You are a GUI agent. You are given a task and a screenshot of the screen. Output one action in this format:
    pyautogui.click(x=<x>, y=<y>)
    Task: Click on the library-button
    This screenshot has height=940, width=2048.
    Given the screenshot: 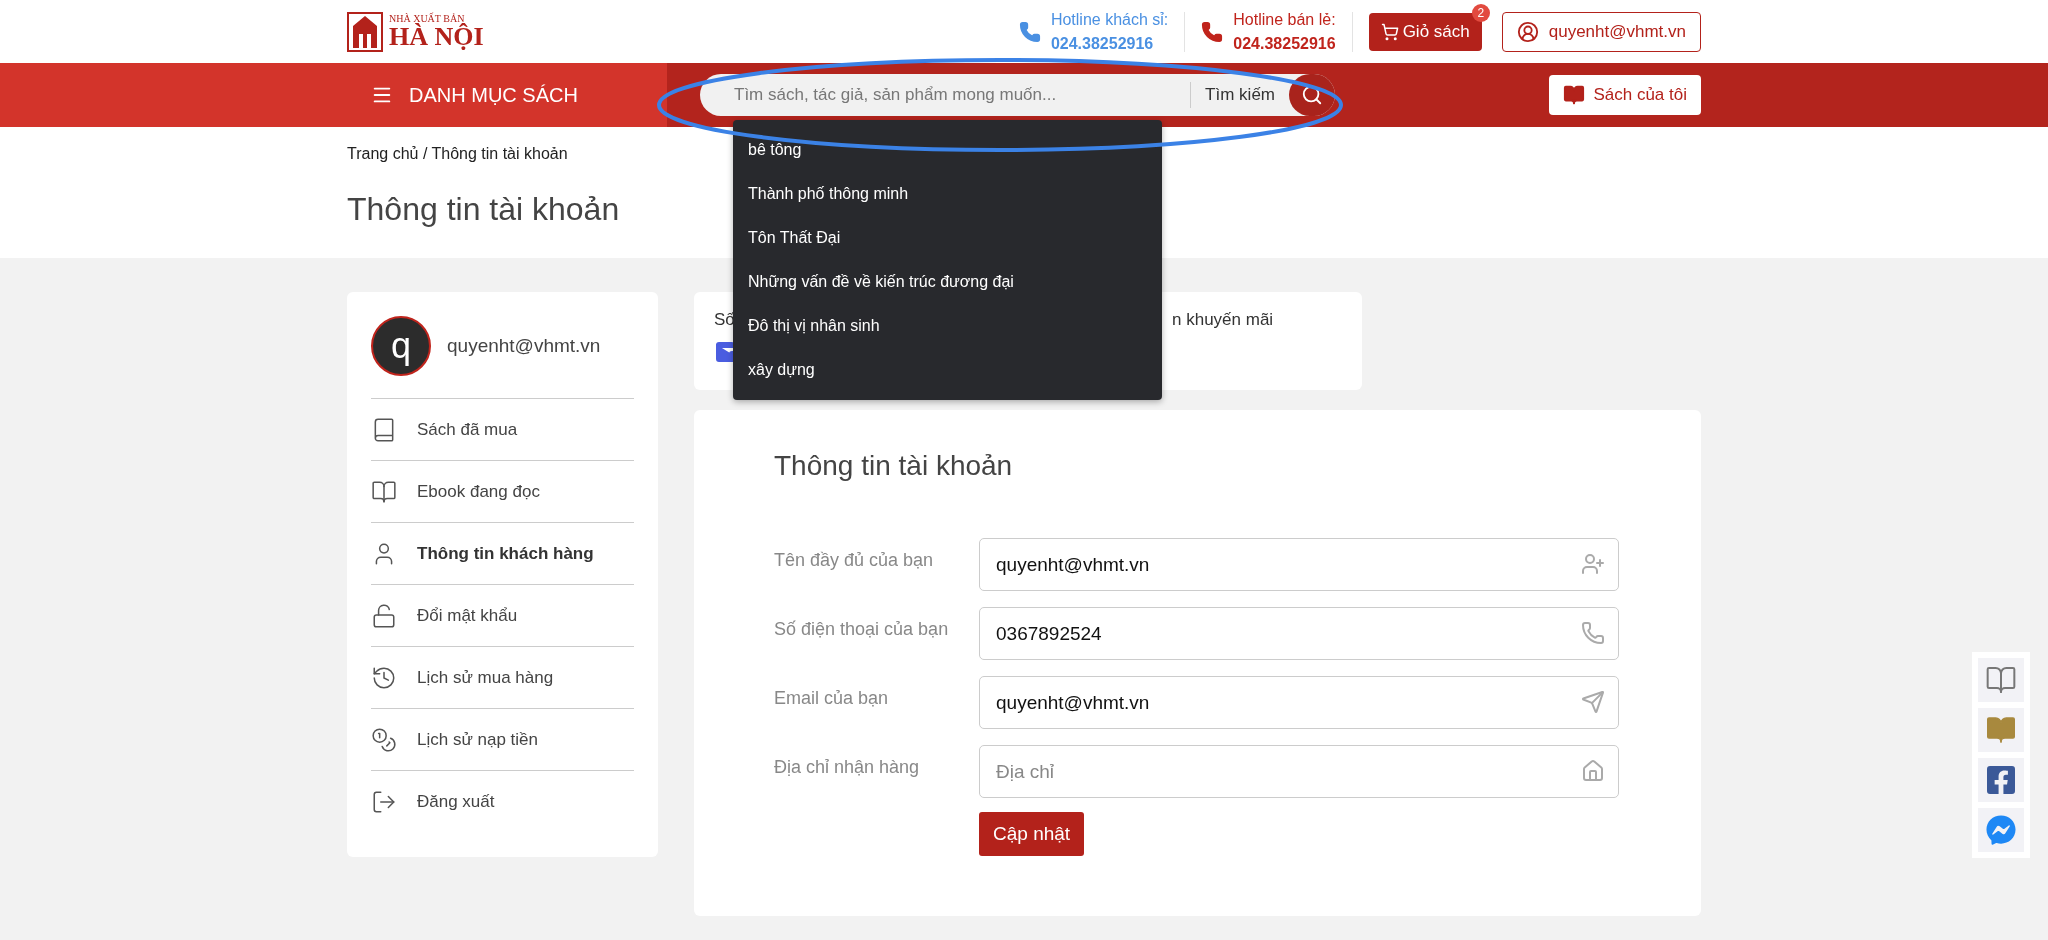 What is the action you would take?
    pyautogui.click(x=2001, y=730)
    